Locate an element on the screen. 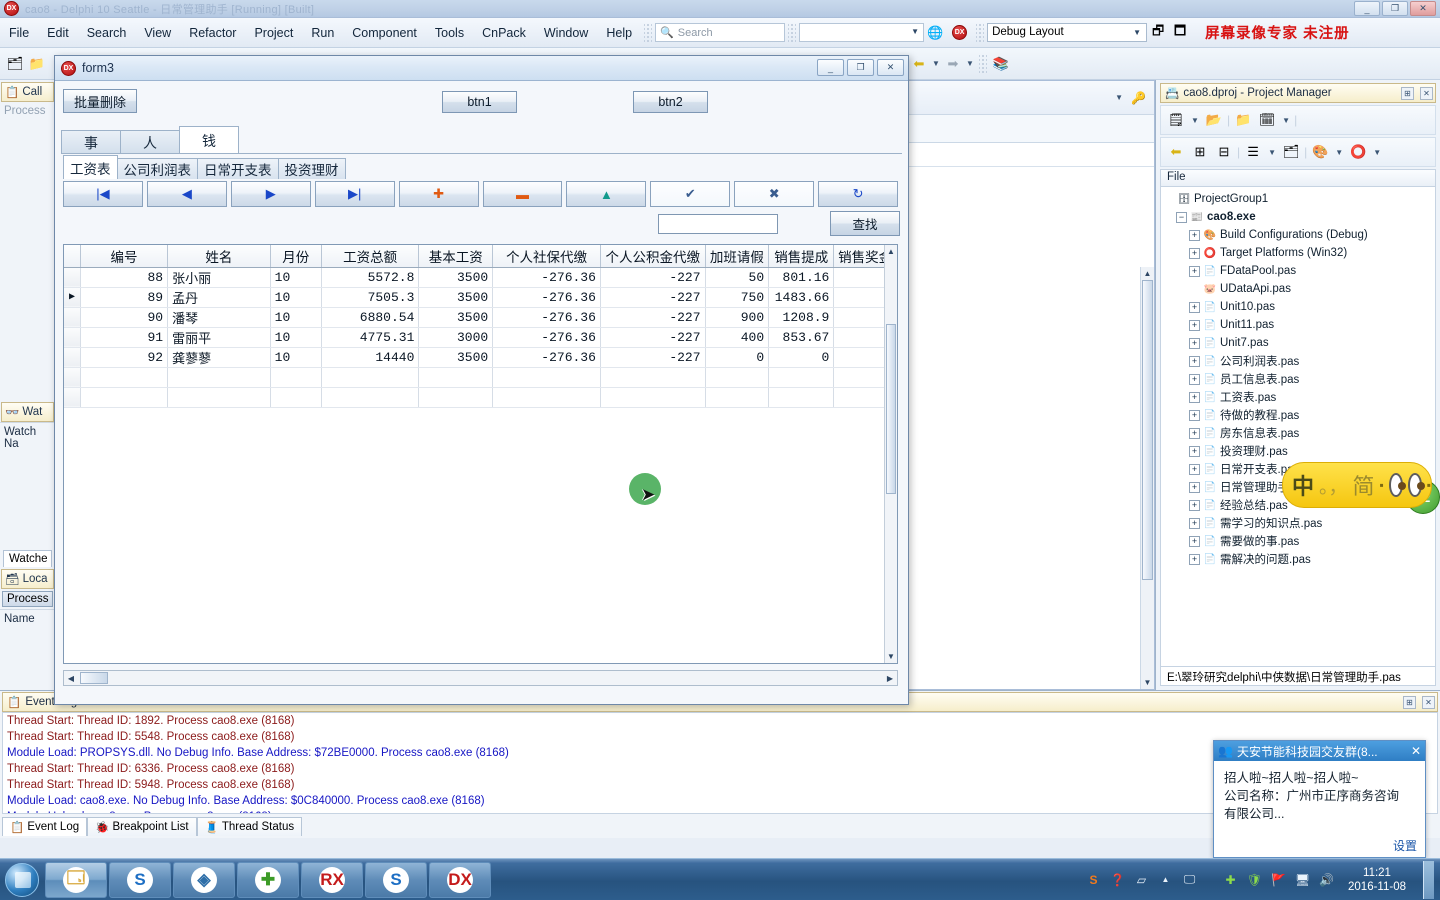 Image resolution: width=1440 pixels, height=900 pixels. layout-combo: Debug Layout is located at coordinates (1067, 32).